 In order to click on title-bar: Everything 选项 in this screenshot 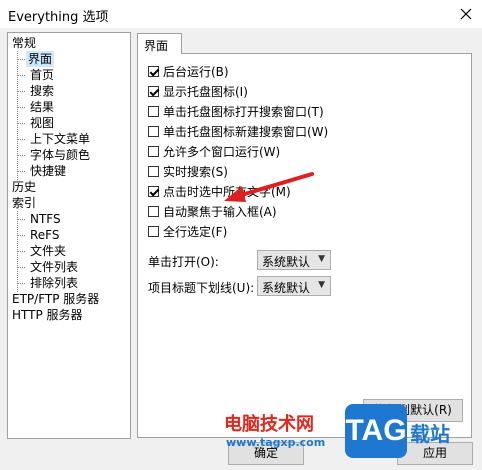, I will do `click(241, 14)`.